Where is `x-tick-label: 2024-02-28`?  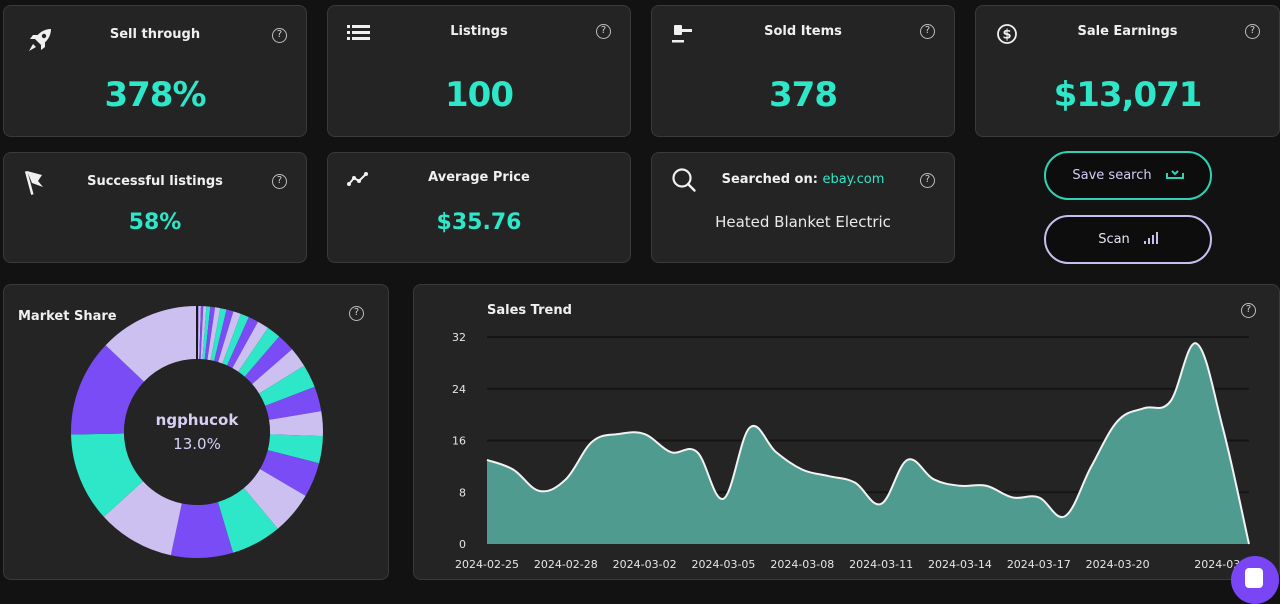 x-tick-label: 2024-02-28 is located at coordinates (566, 564).